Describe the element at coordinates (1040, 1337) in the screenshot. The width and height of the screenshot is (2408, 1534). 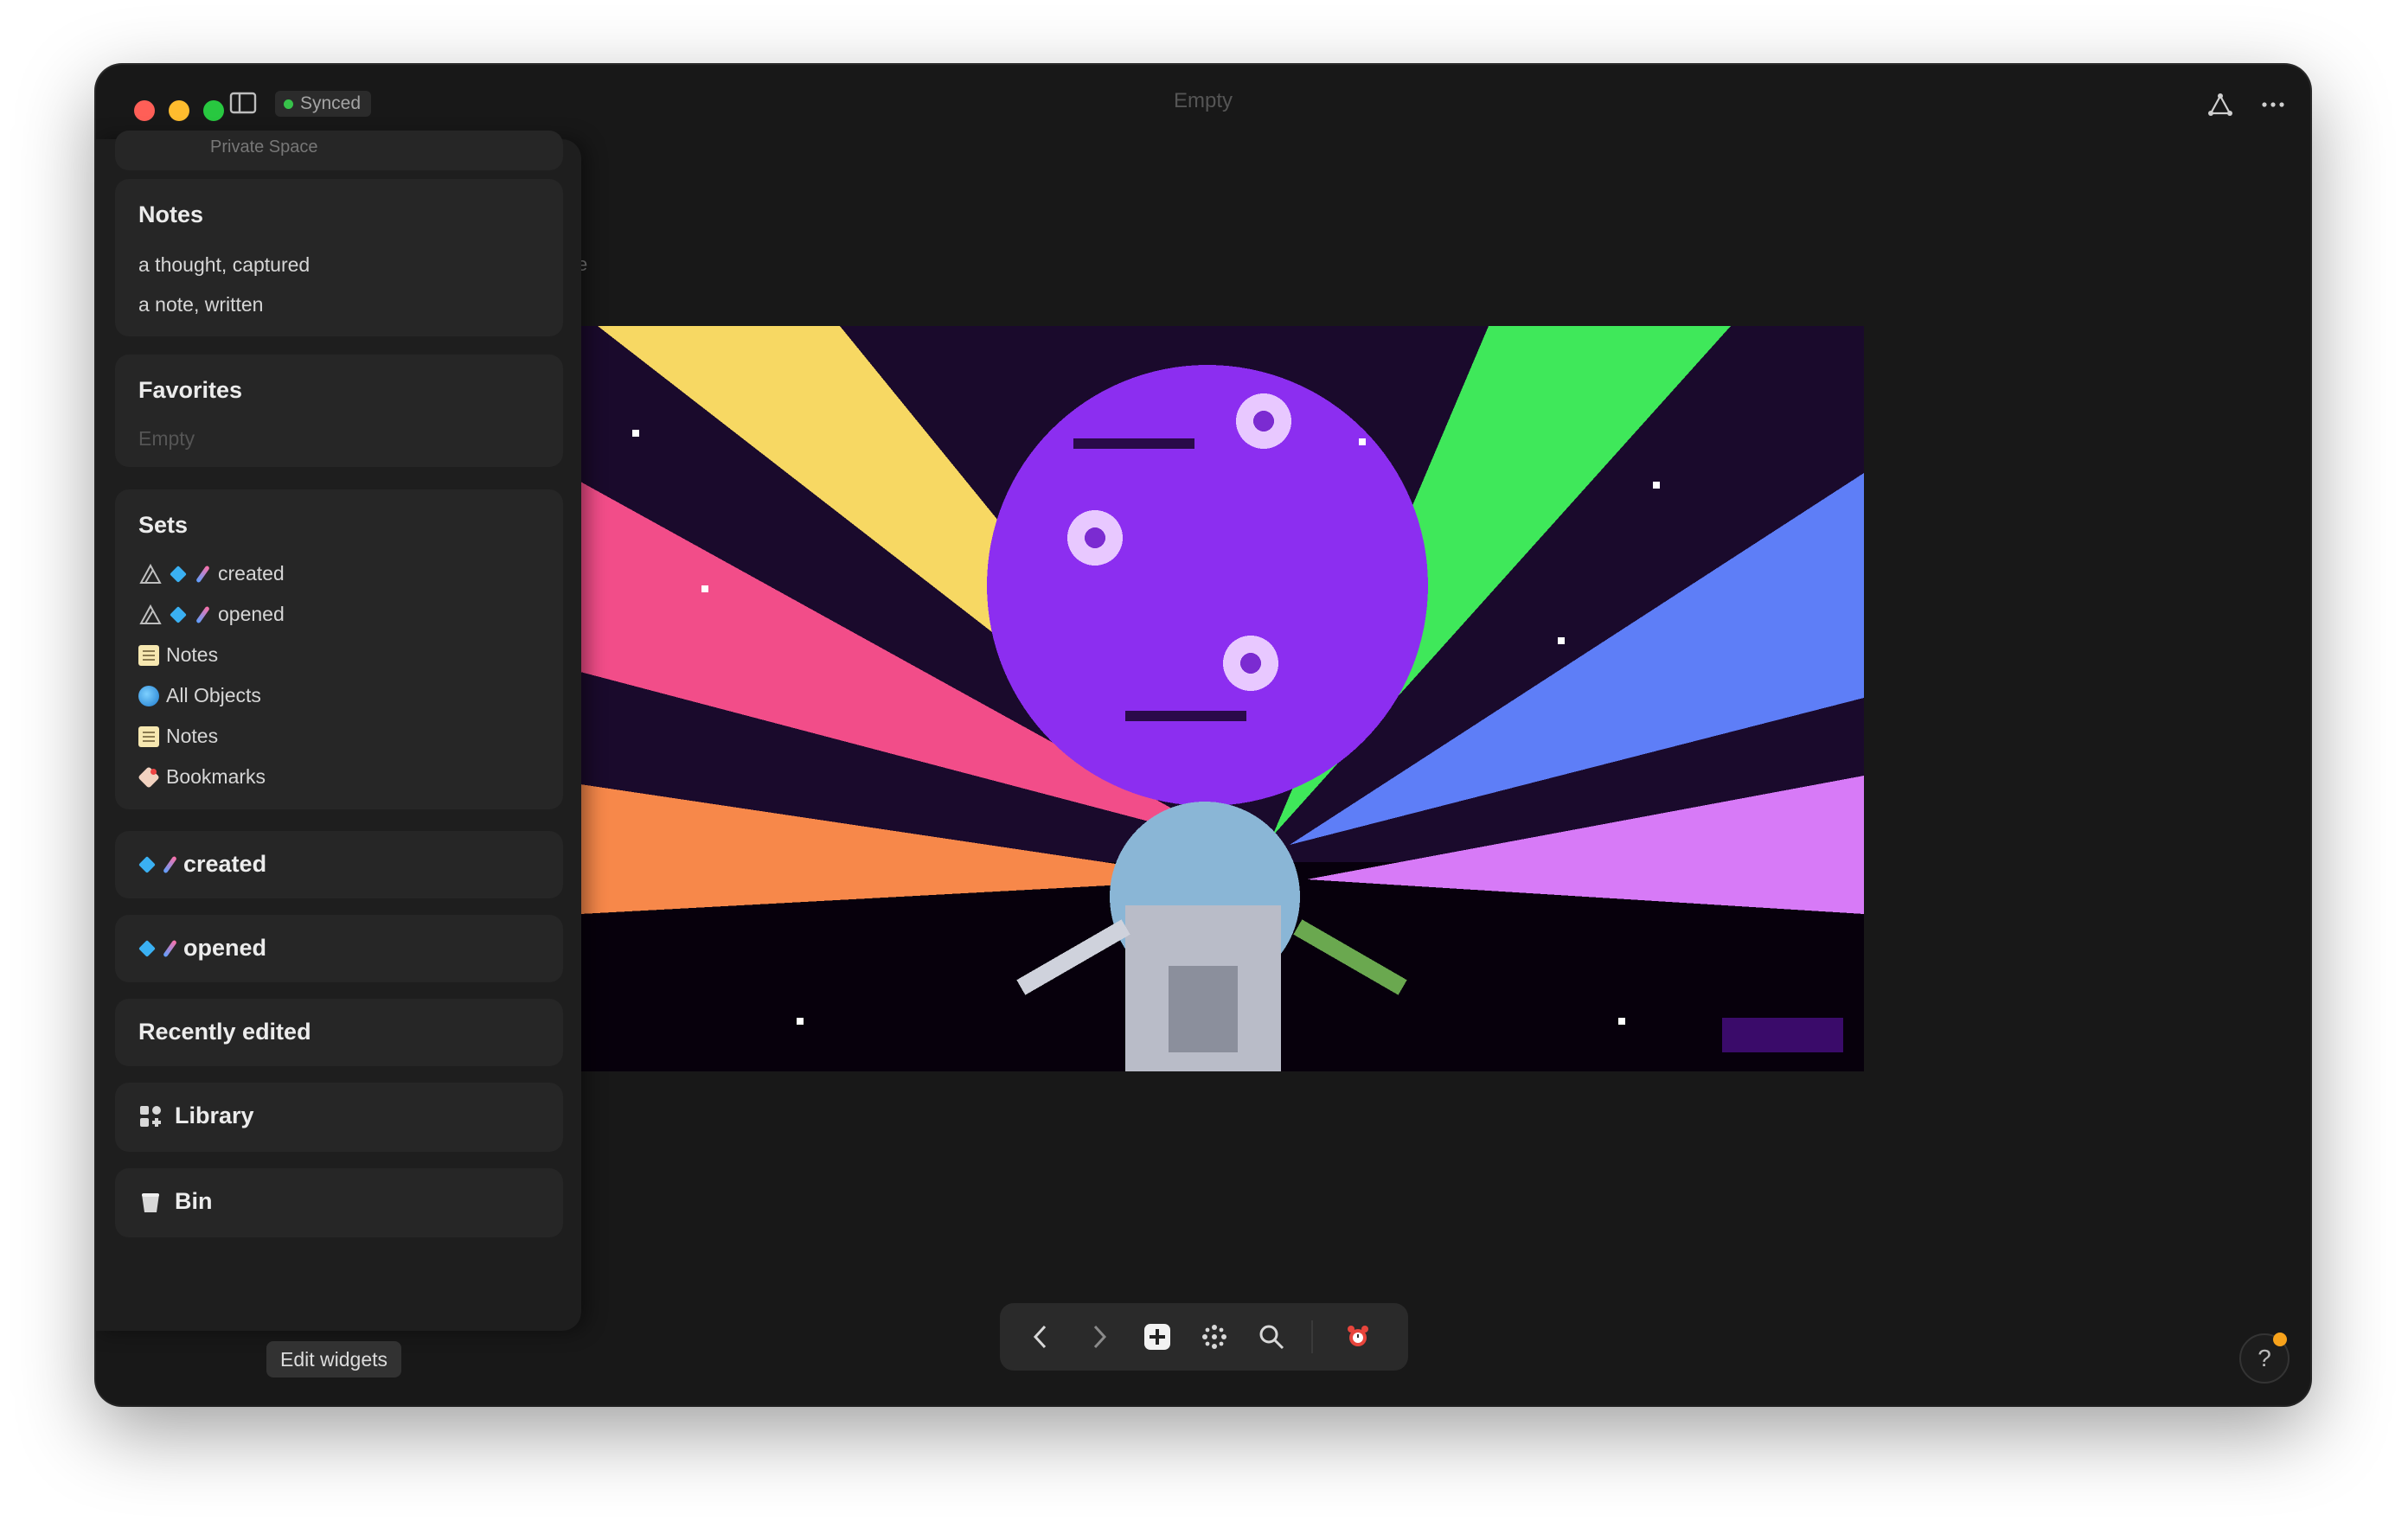
I see `back-icon` at that location.